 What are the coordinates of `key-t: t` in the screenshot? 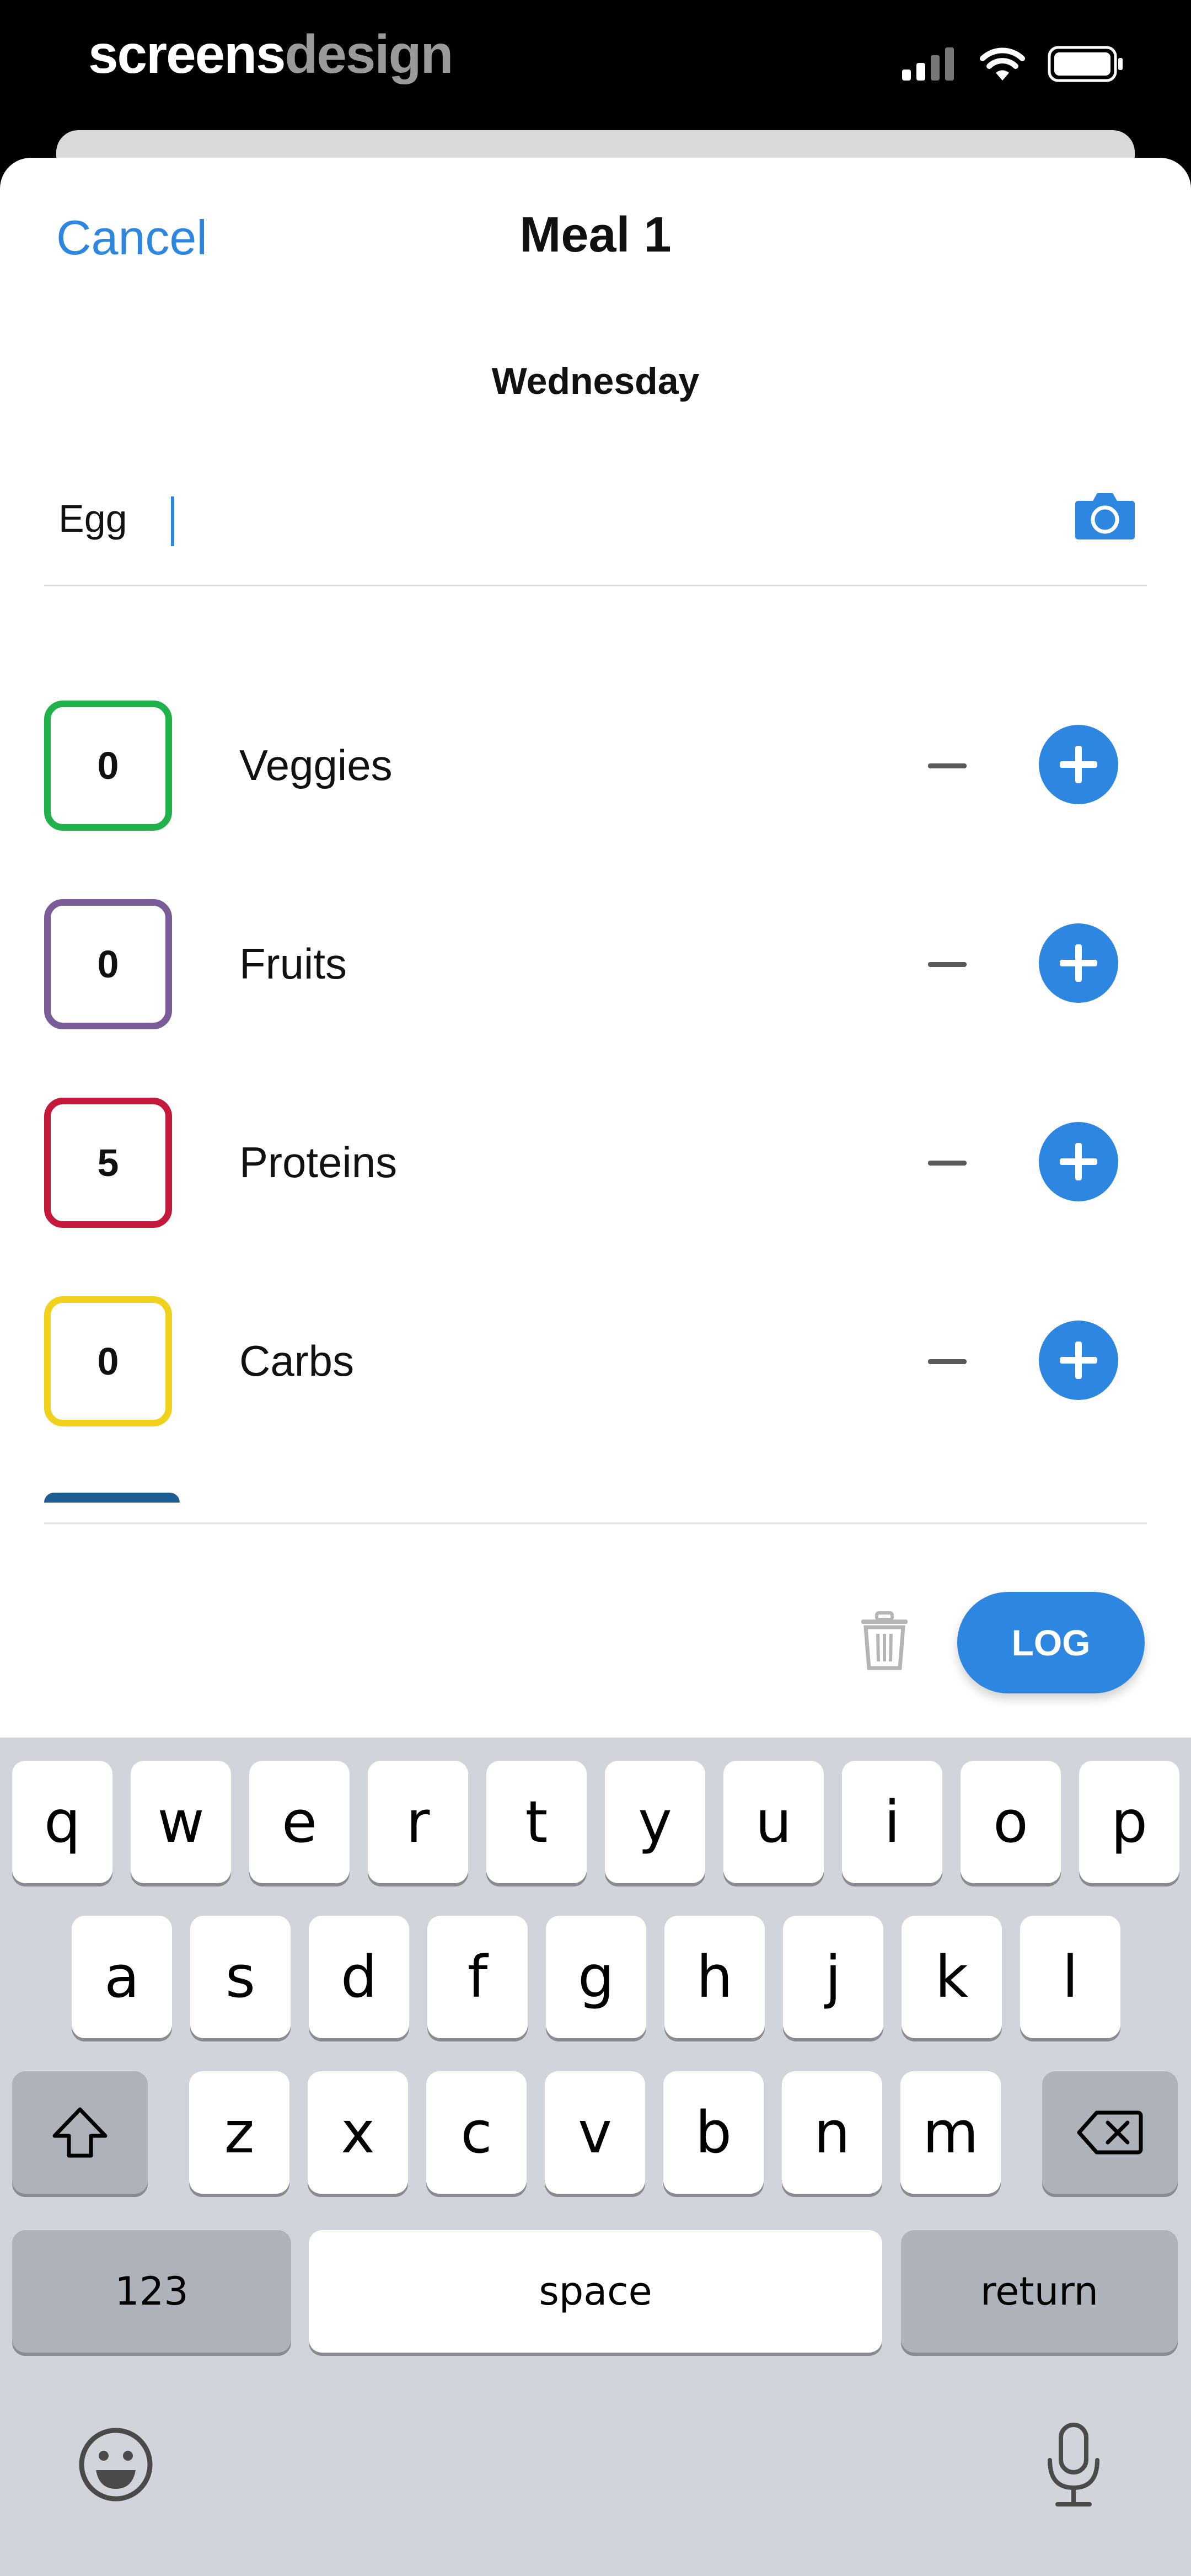 It's located at (536, 1822).